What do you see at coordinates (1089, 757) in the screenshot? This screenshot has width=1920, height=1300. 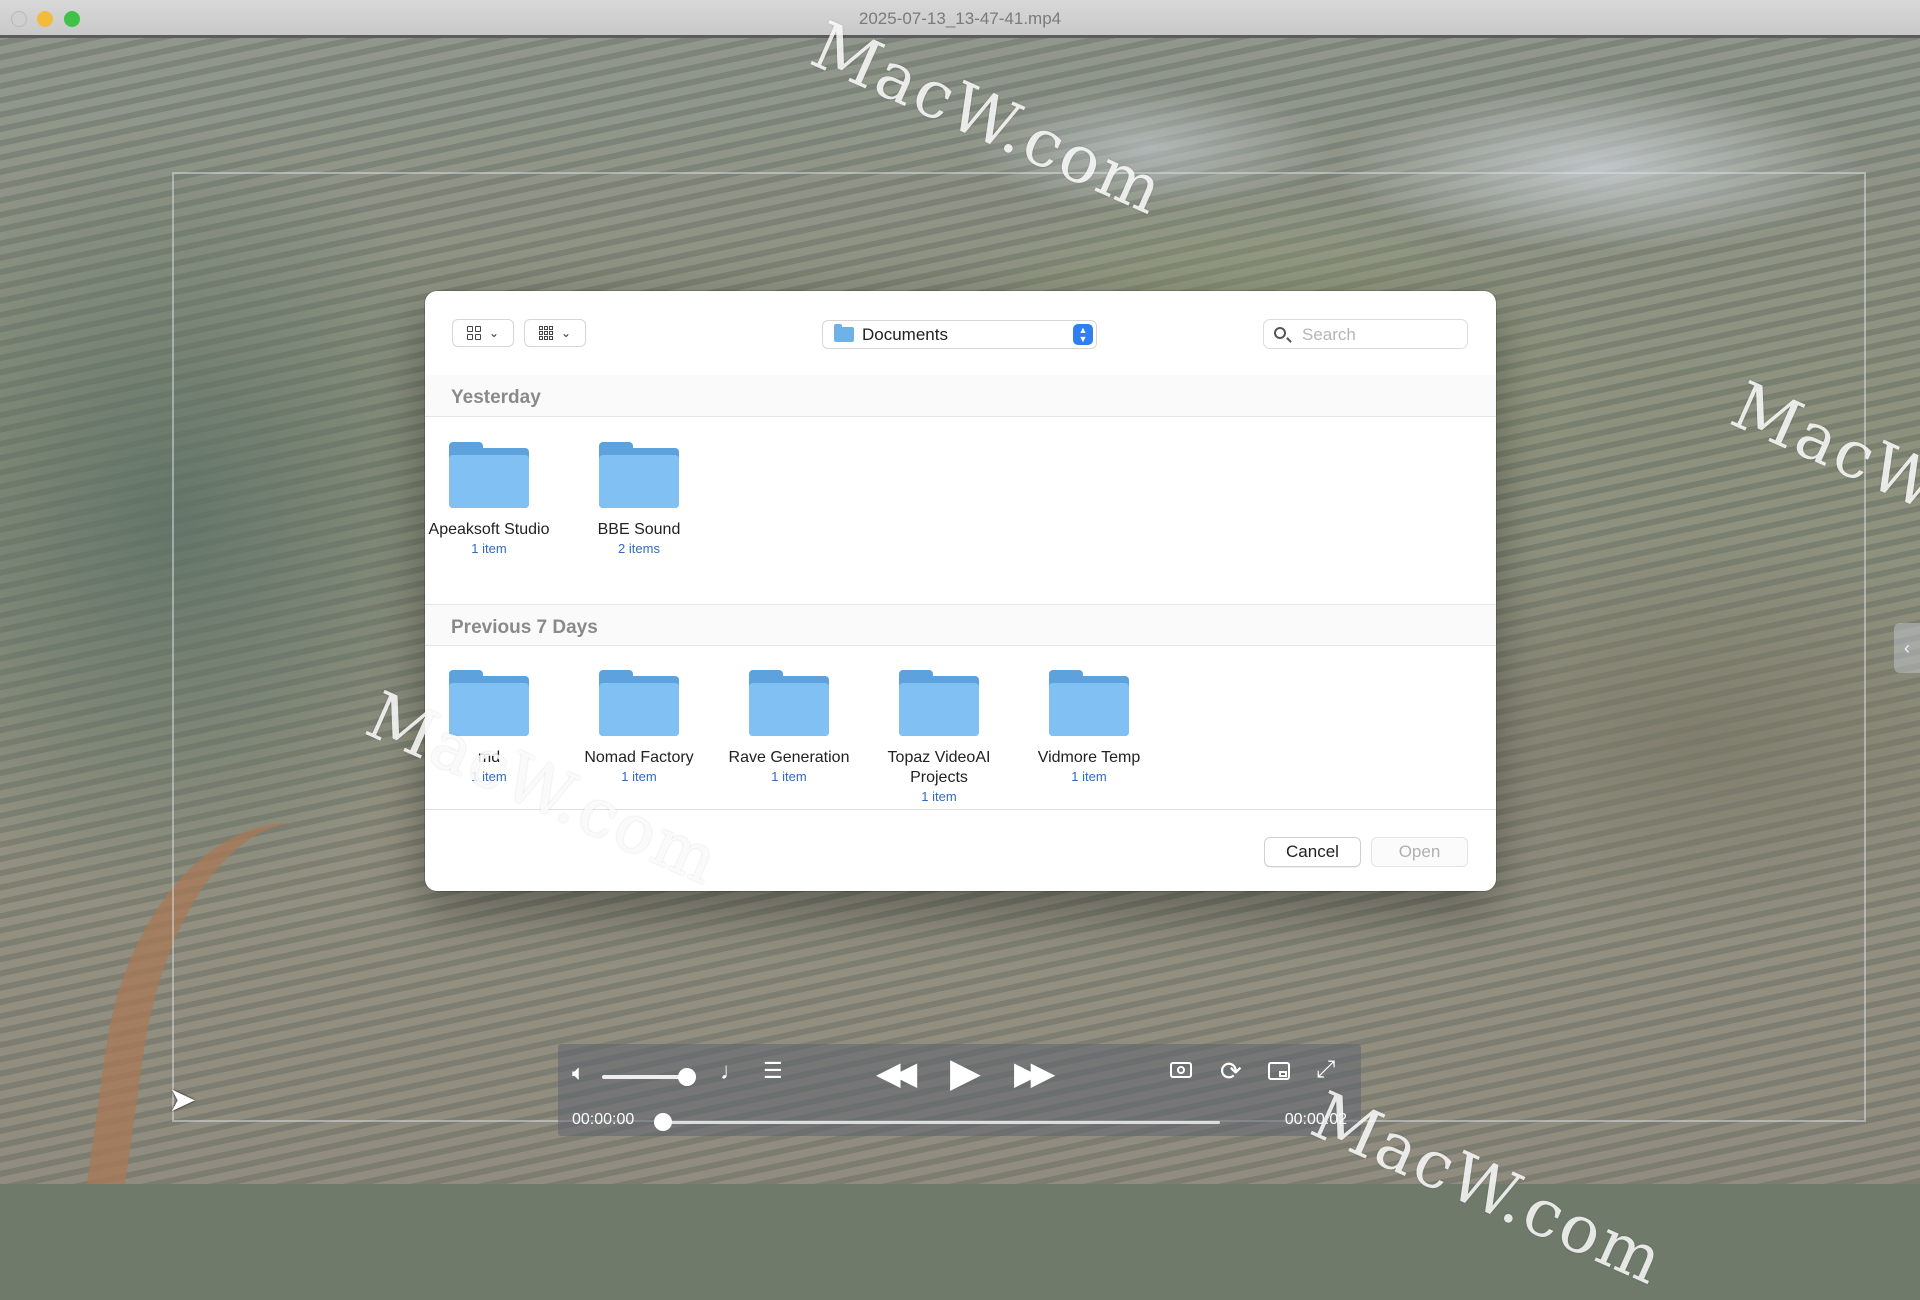 I see `folder-name: Vidmore Temp` at bounding box center [1089, 757].